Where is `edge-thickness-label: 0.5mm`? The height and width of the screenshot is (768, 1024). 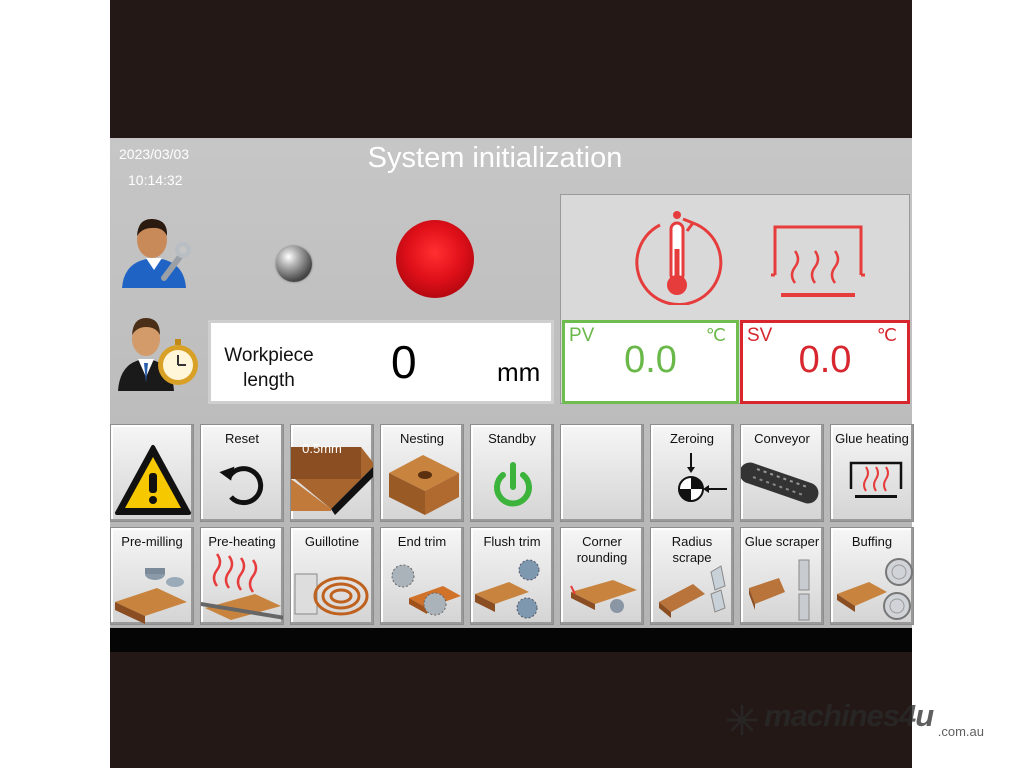 edge-thickness-label: 0.5mm is located at coordinates (322, 448).